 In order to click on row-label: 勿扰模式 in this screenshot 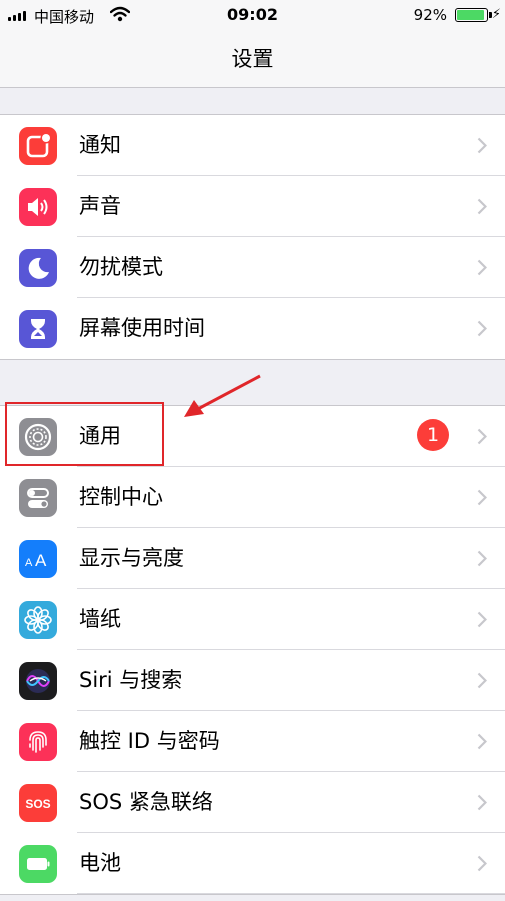, I will do `click(121, 267)`.